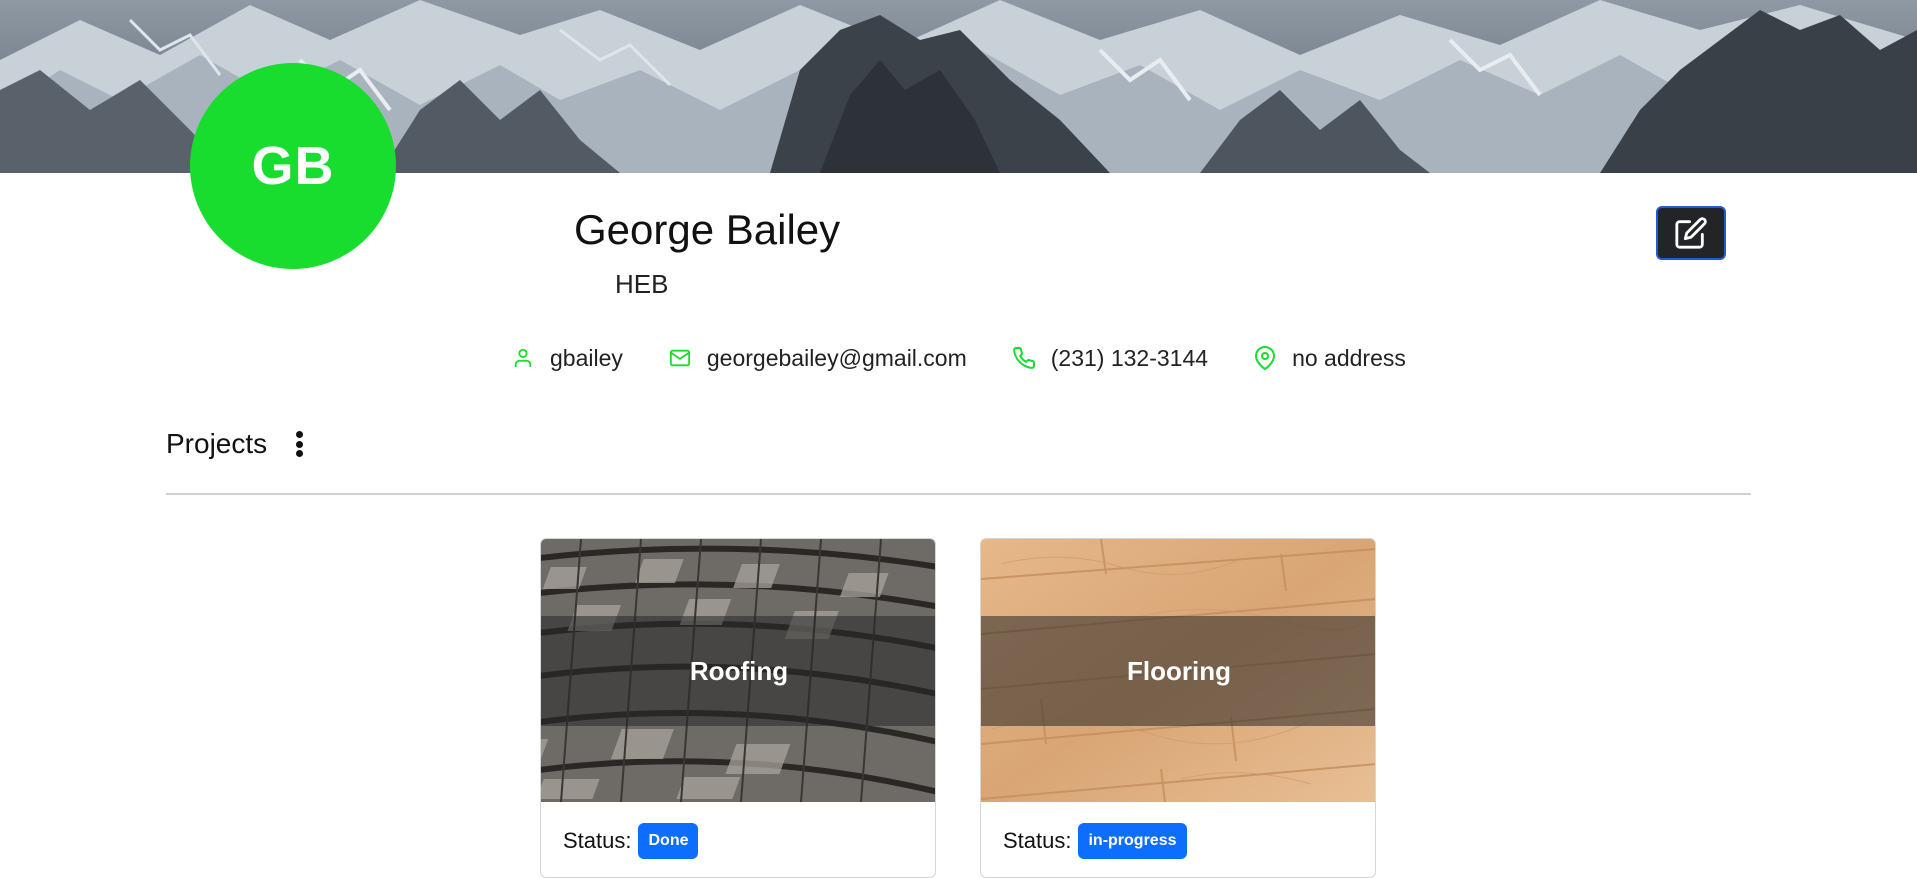  What do you see at coordinates (680, 358) in the screenshot?
I see `mail-icon` at bounding box center [680, 358].